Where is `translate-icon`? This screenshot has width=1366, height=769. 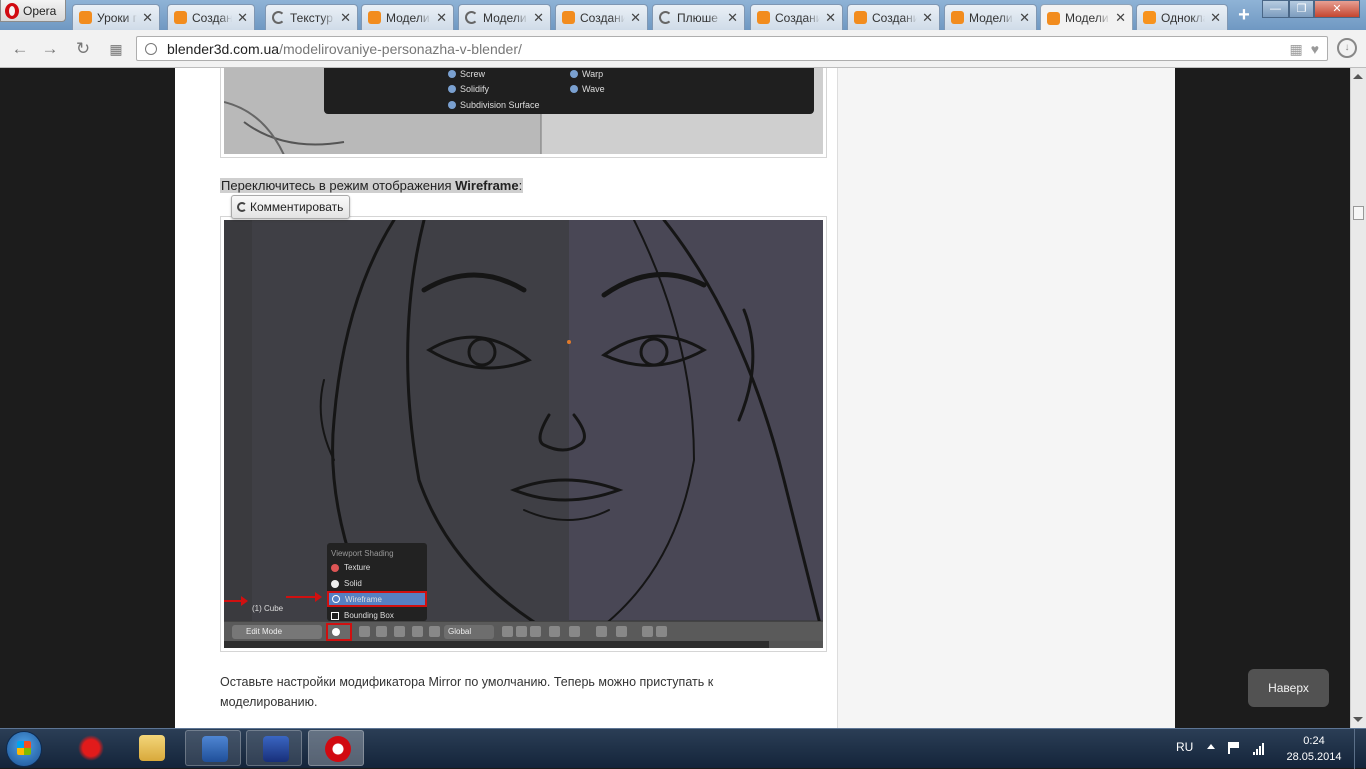 translate-icon is located at coordinates (399, 631).